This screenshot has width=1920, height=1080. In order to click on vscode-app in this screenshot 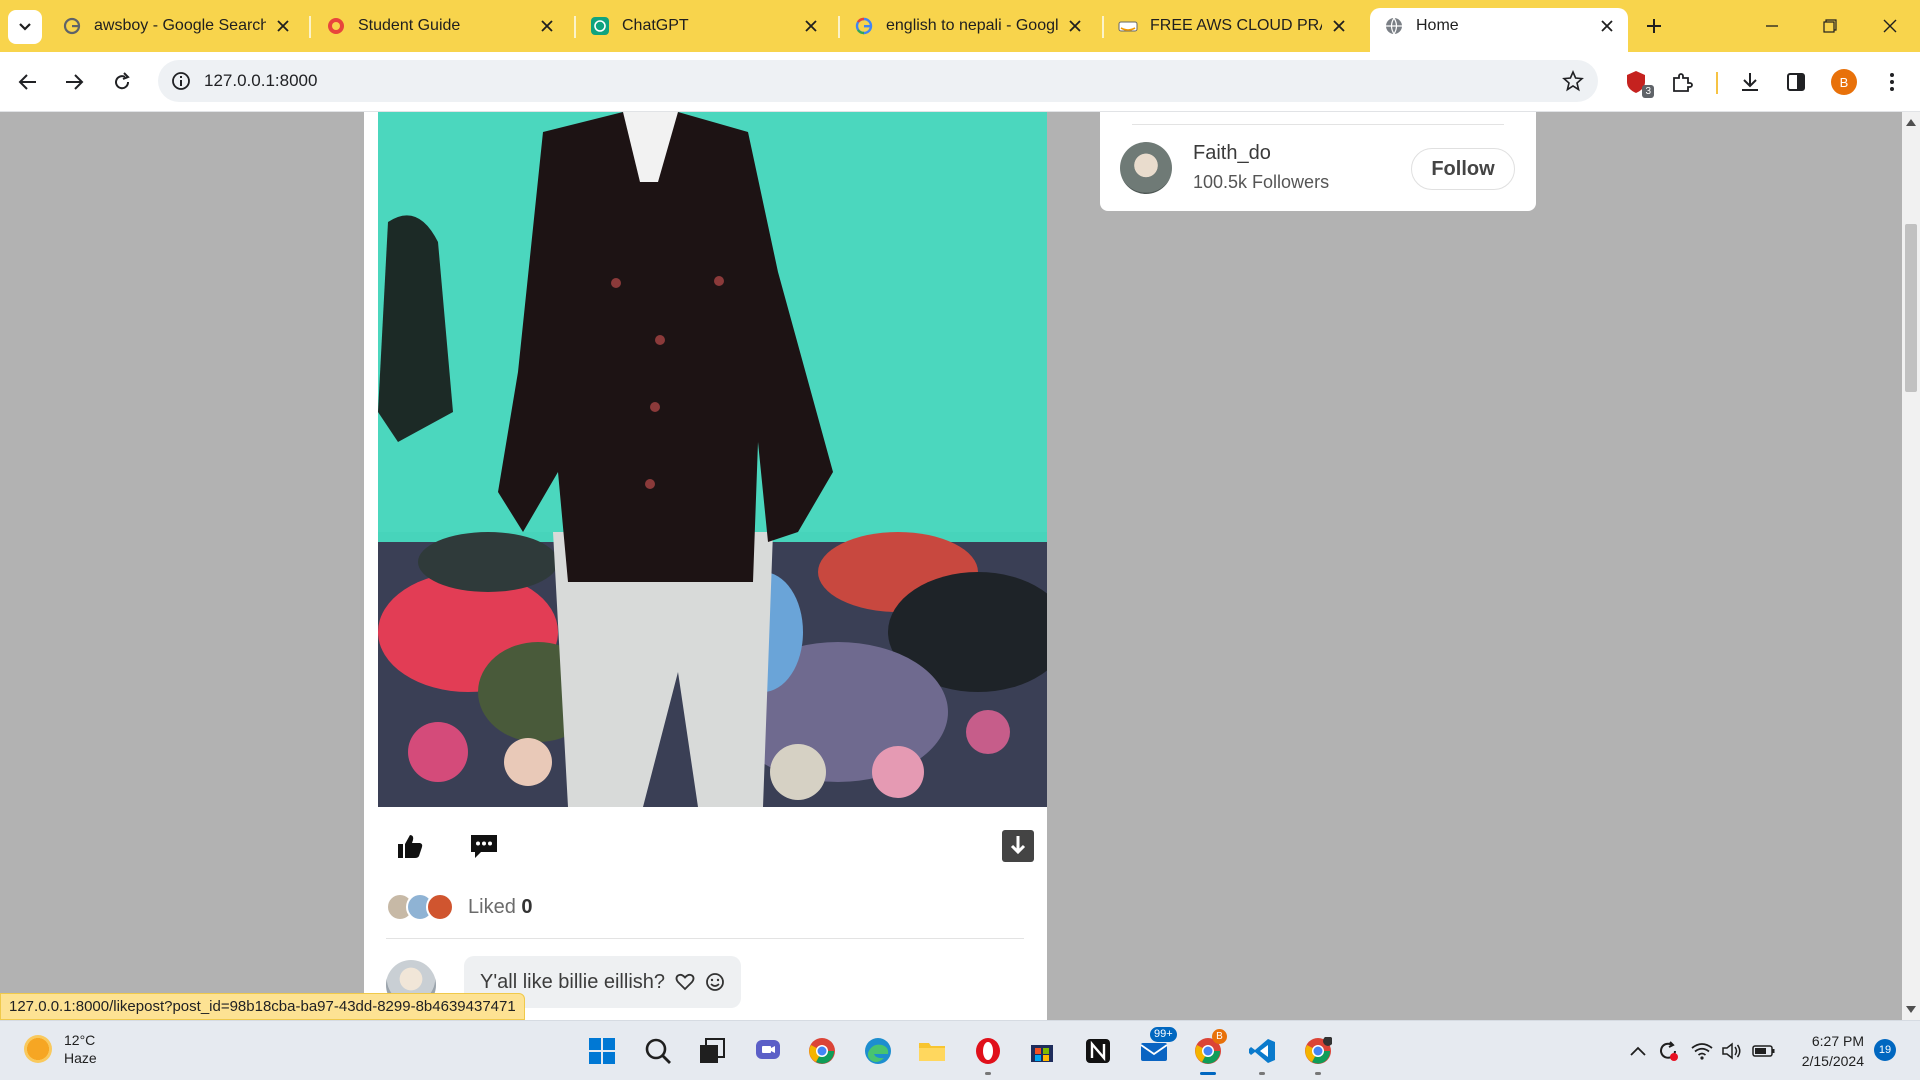, I will do `click(1262, 1054)`.